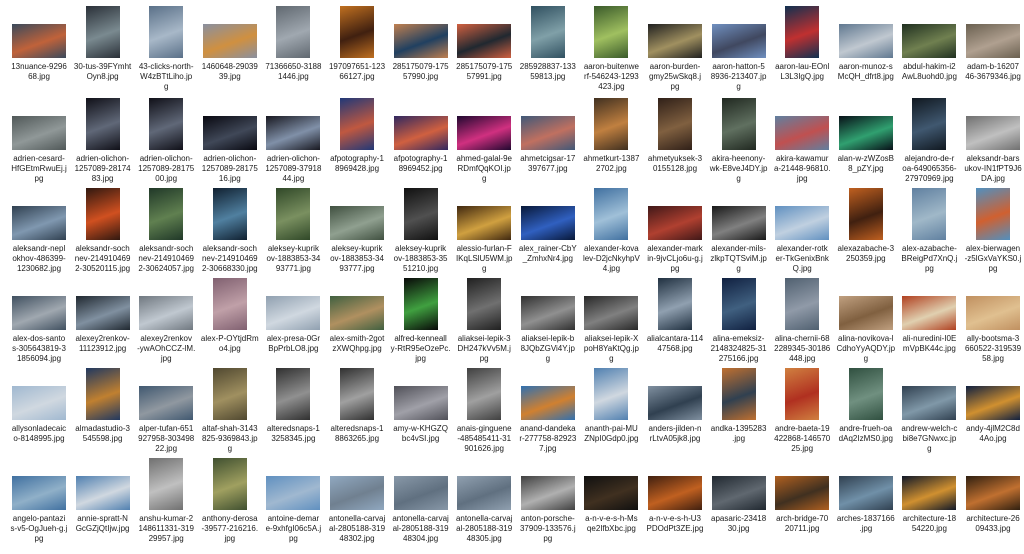 The image size is (1024, 554). I want to click on file-item: anais-ginguene -485485411-31 901626.jpg, so click(484, 407).